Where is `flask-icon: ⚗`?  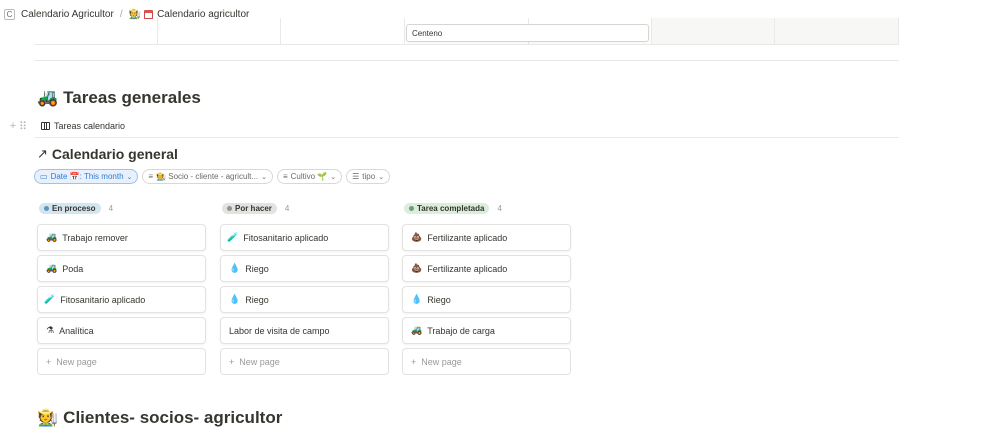
flask-icon: ⚗ is located at coordinates (50, 330).